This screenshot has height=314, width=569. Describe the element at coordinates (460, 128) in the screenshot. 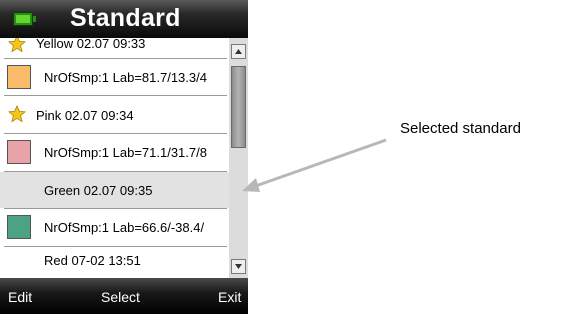

I see `callout-label: Selected standard` at that location.